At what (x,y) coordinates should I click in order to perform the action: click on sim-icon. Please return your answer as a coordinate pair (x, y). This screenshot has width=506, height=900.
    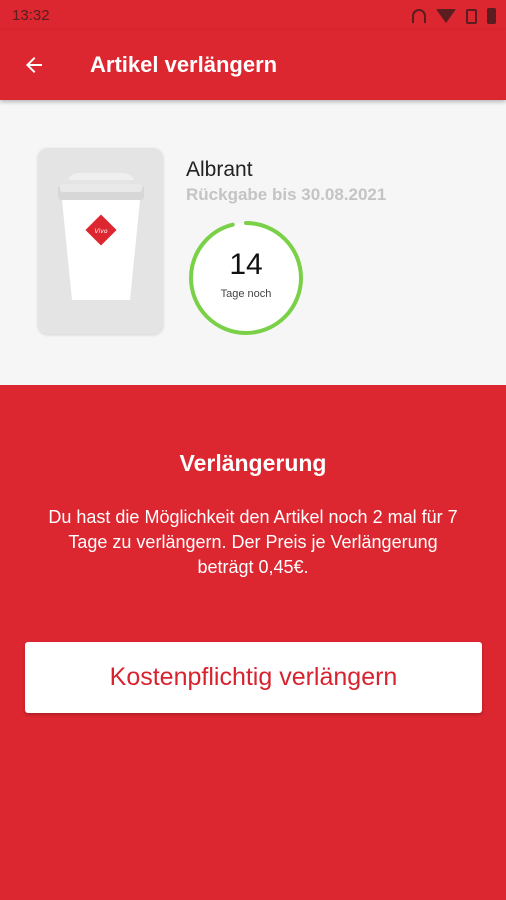
    Looking at the image, I should click on (471, 16).